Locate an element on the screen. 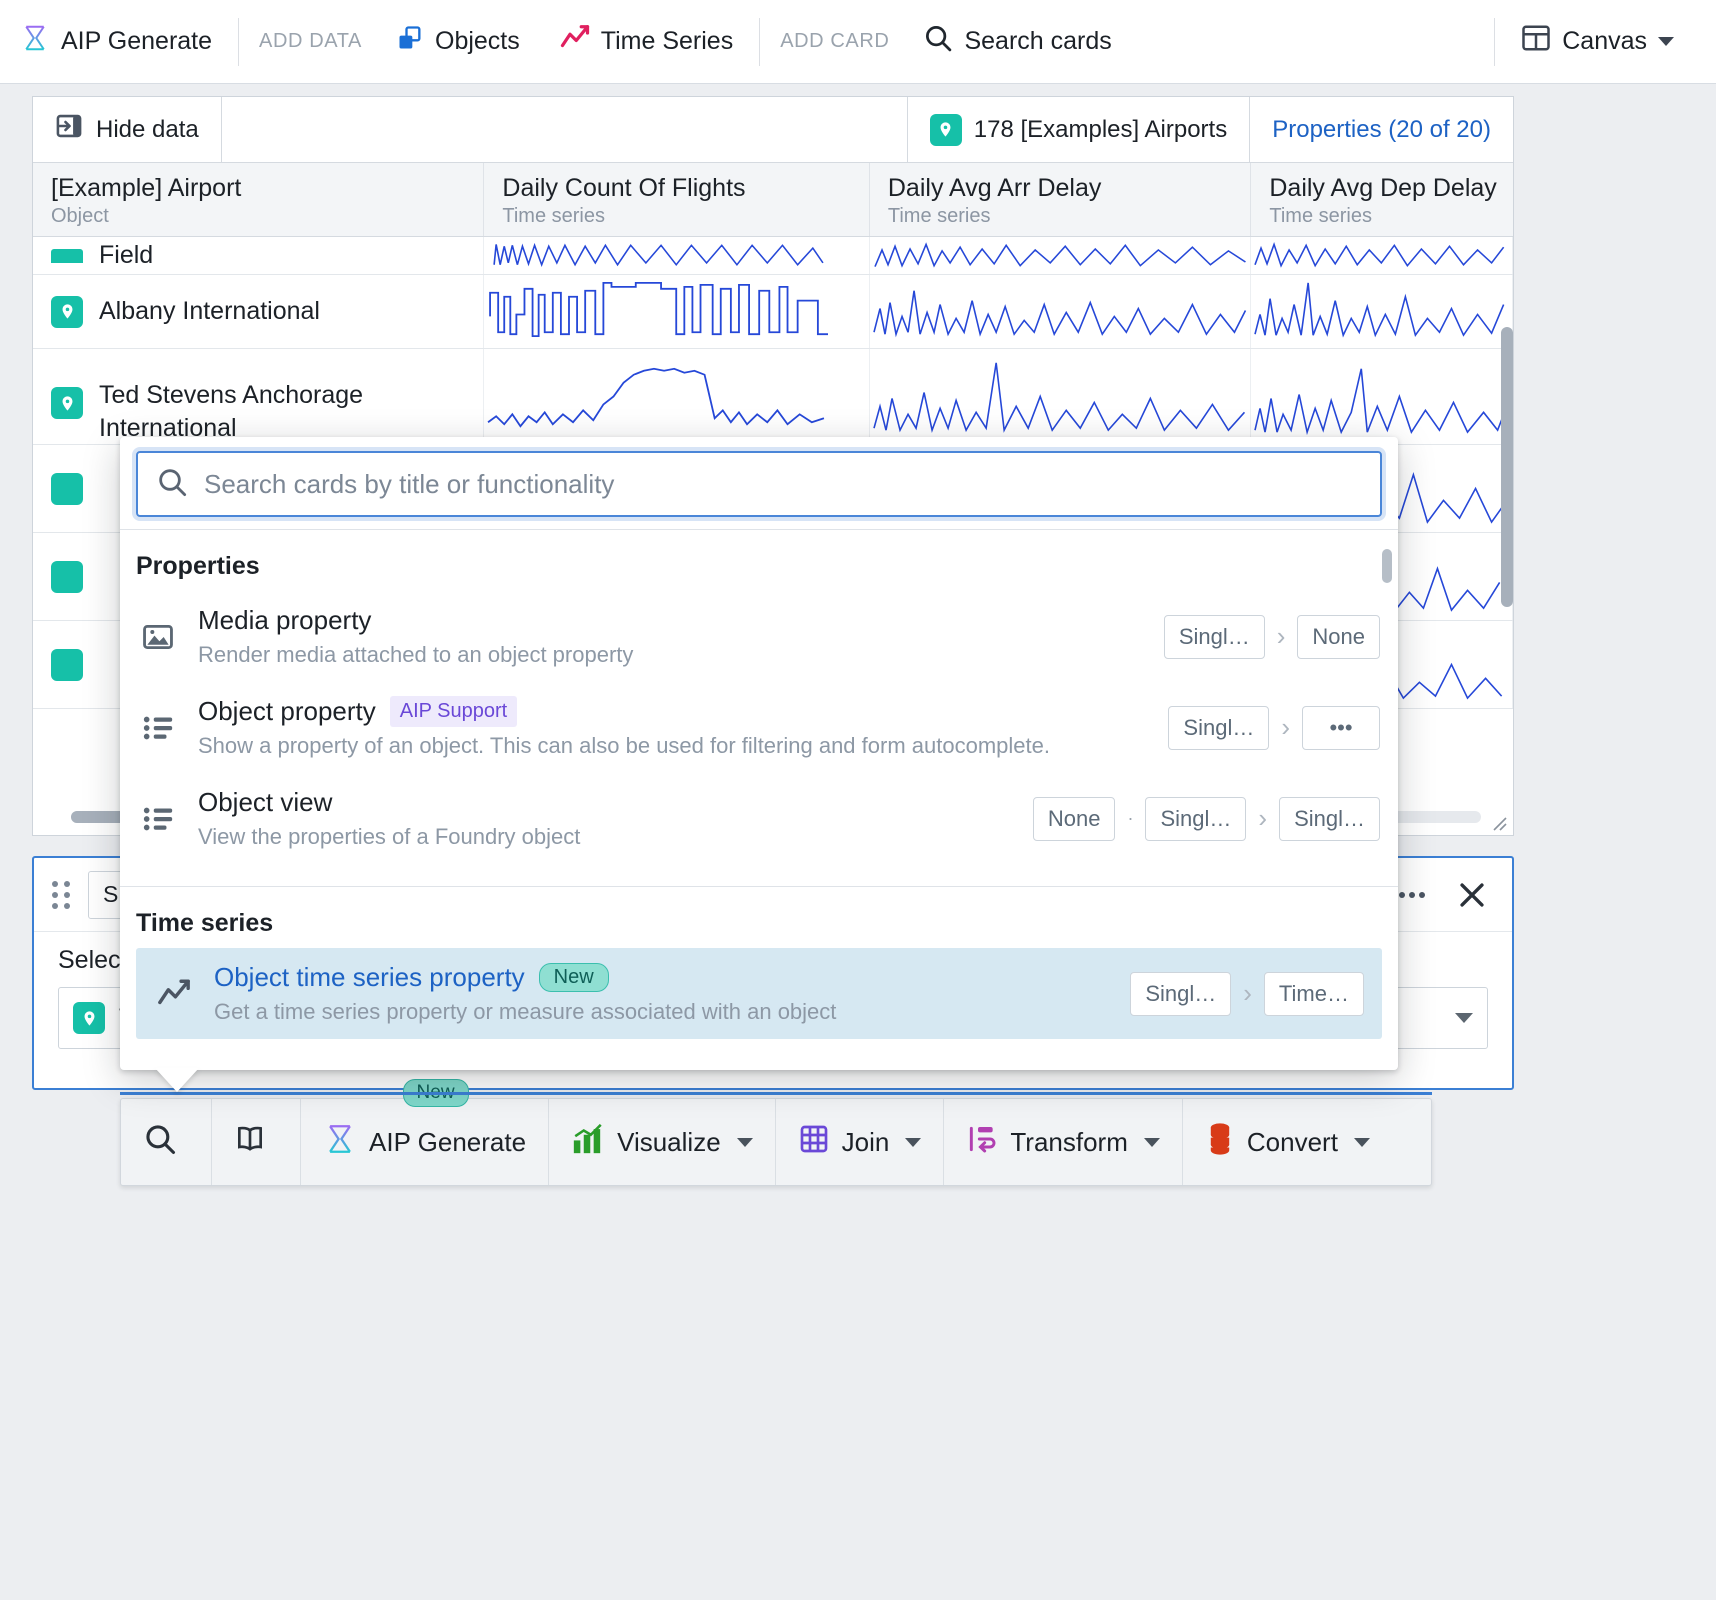 The height and width of the screenshot is (1600, 1716). search-icon is located at coordinates (938, 41).